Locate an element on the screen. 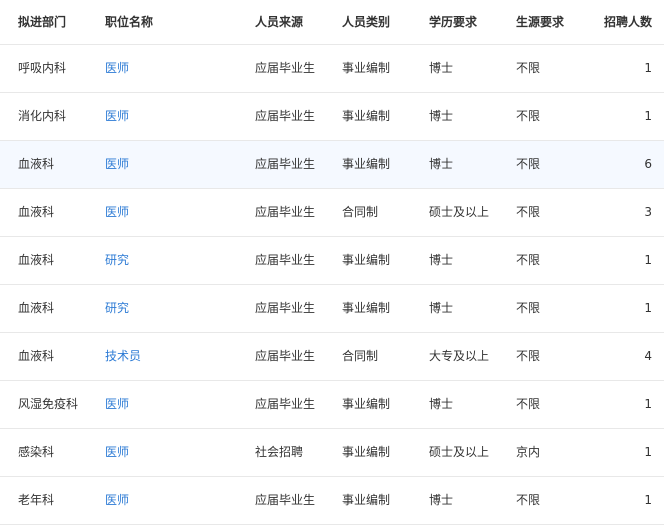 The width and height of the screenshot is (664, 527). cell-position: 技术员 is located at coordinates (162, 356).